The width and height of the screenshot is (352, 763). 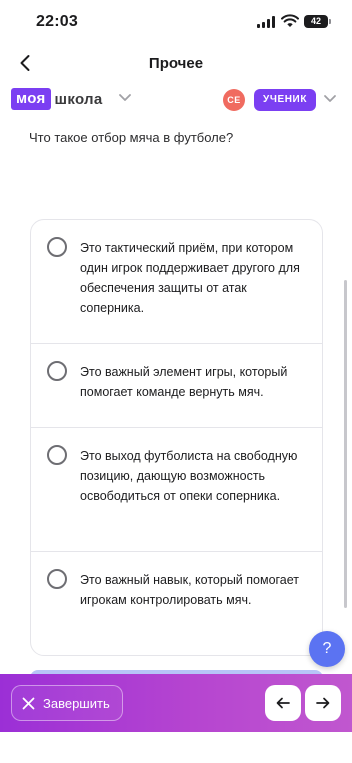 I want to click on bottom-toolbar: Завершить, so click(x=176, y=703).